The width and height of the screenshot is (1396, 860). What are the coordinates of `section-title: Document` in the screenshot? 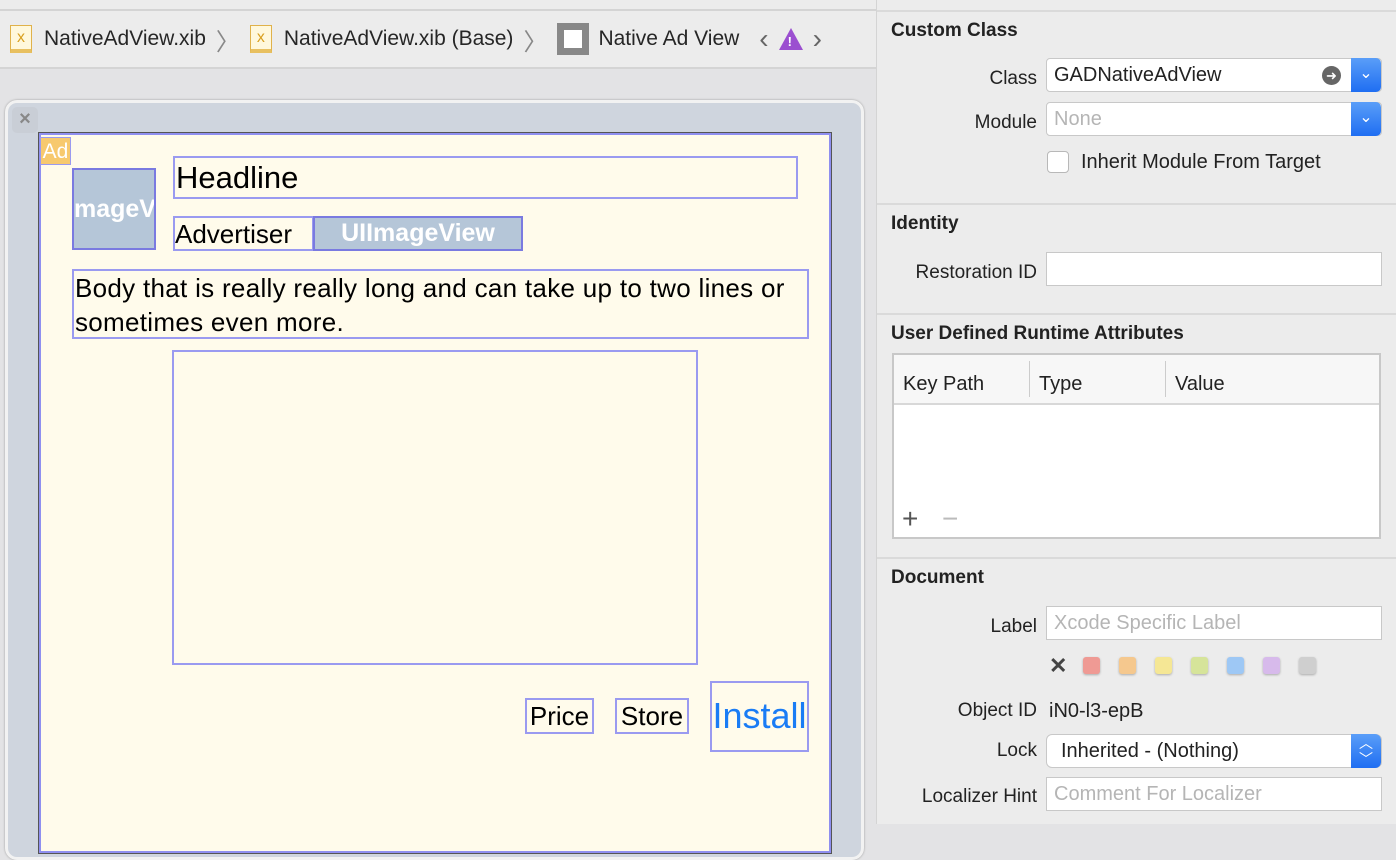 It's located at (937, 577).